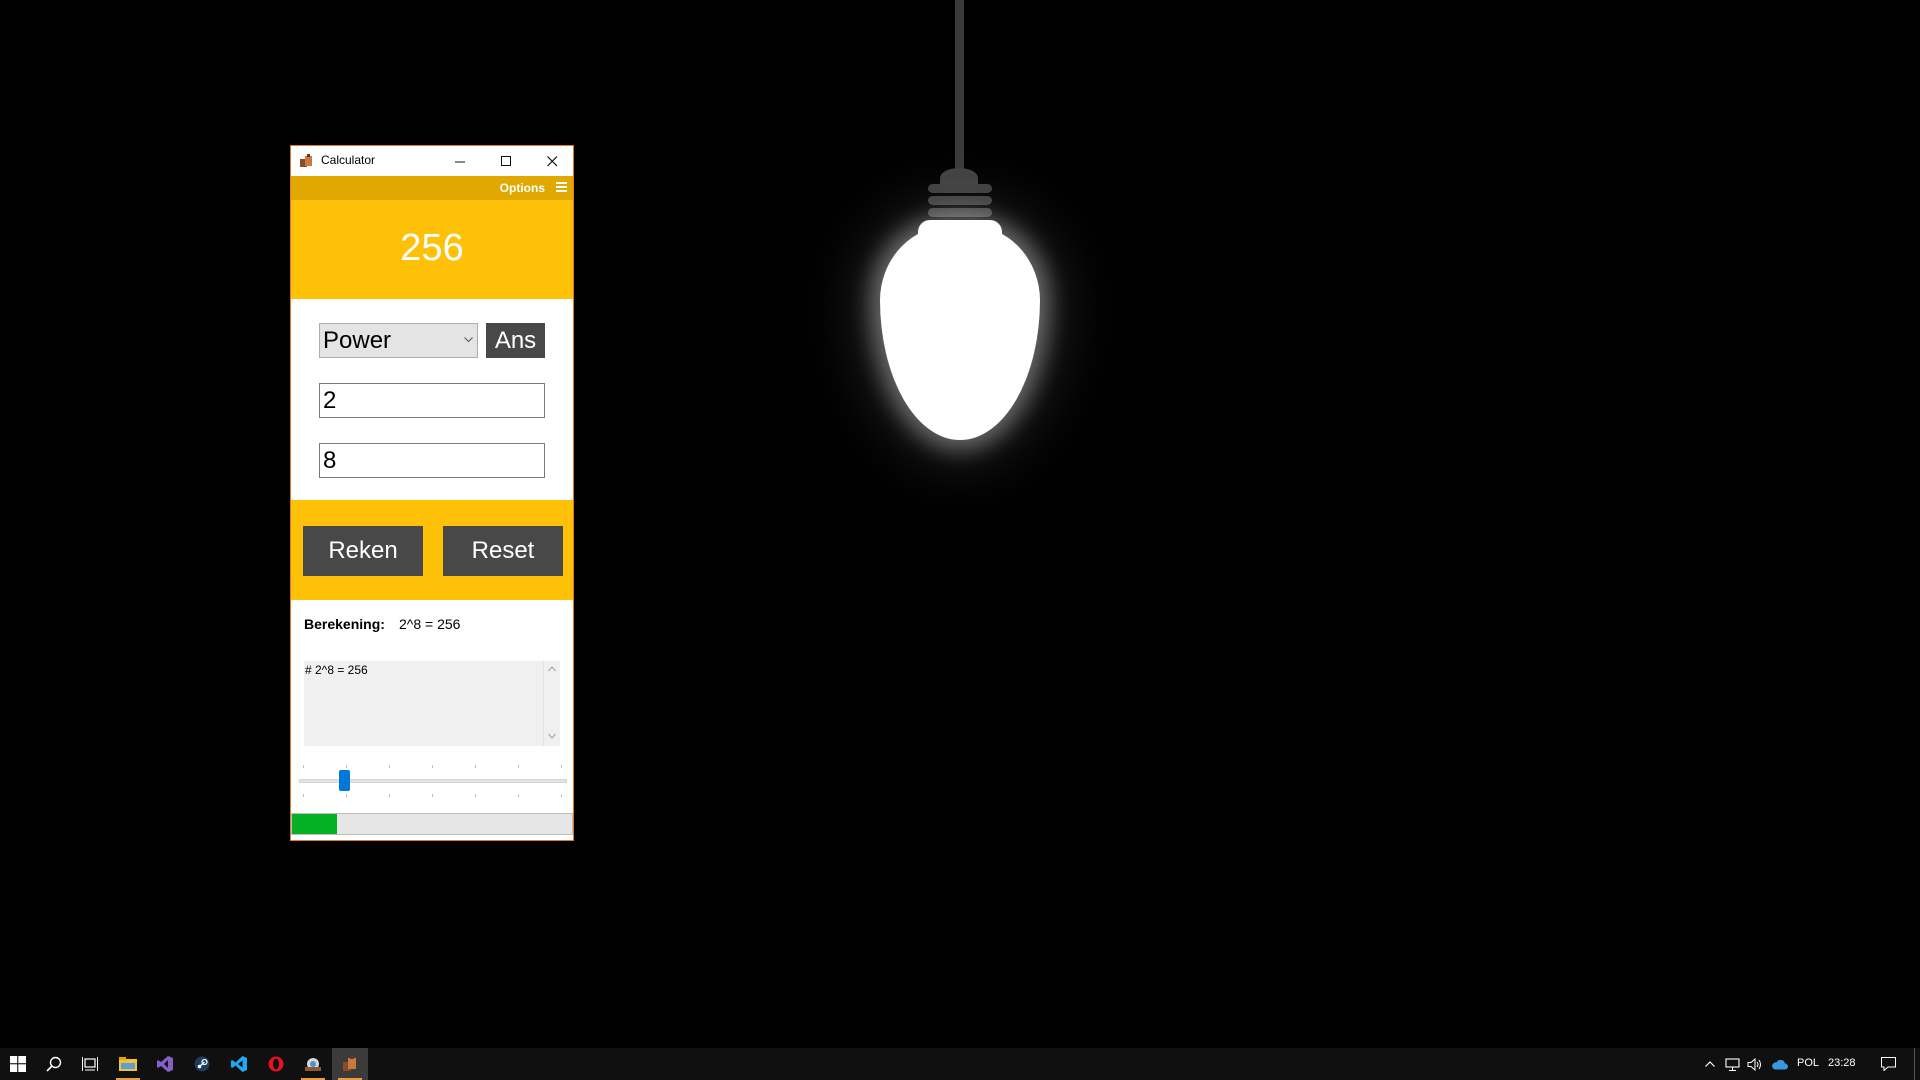 This screenshot has width=1920, height=1080. I want to click on menu-bar: Options, so click(432, 188).